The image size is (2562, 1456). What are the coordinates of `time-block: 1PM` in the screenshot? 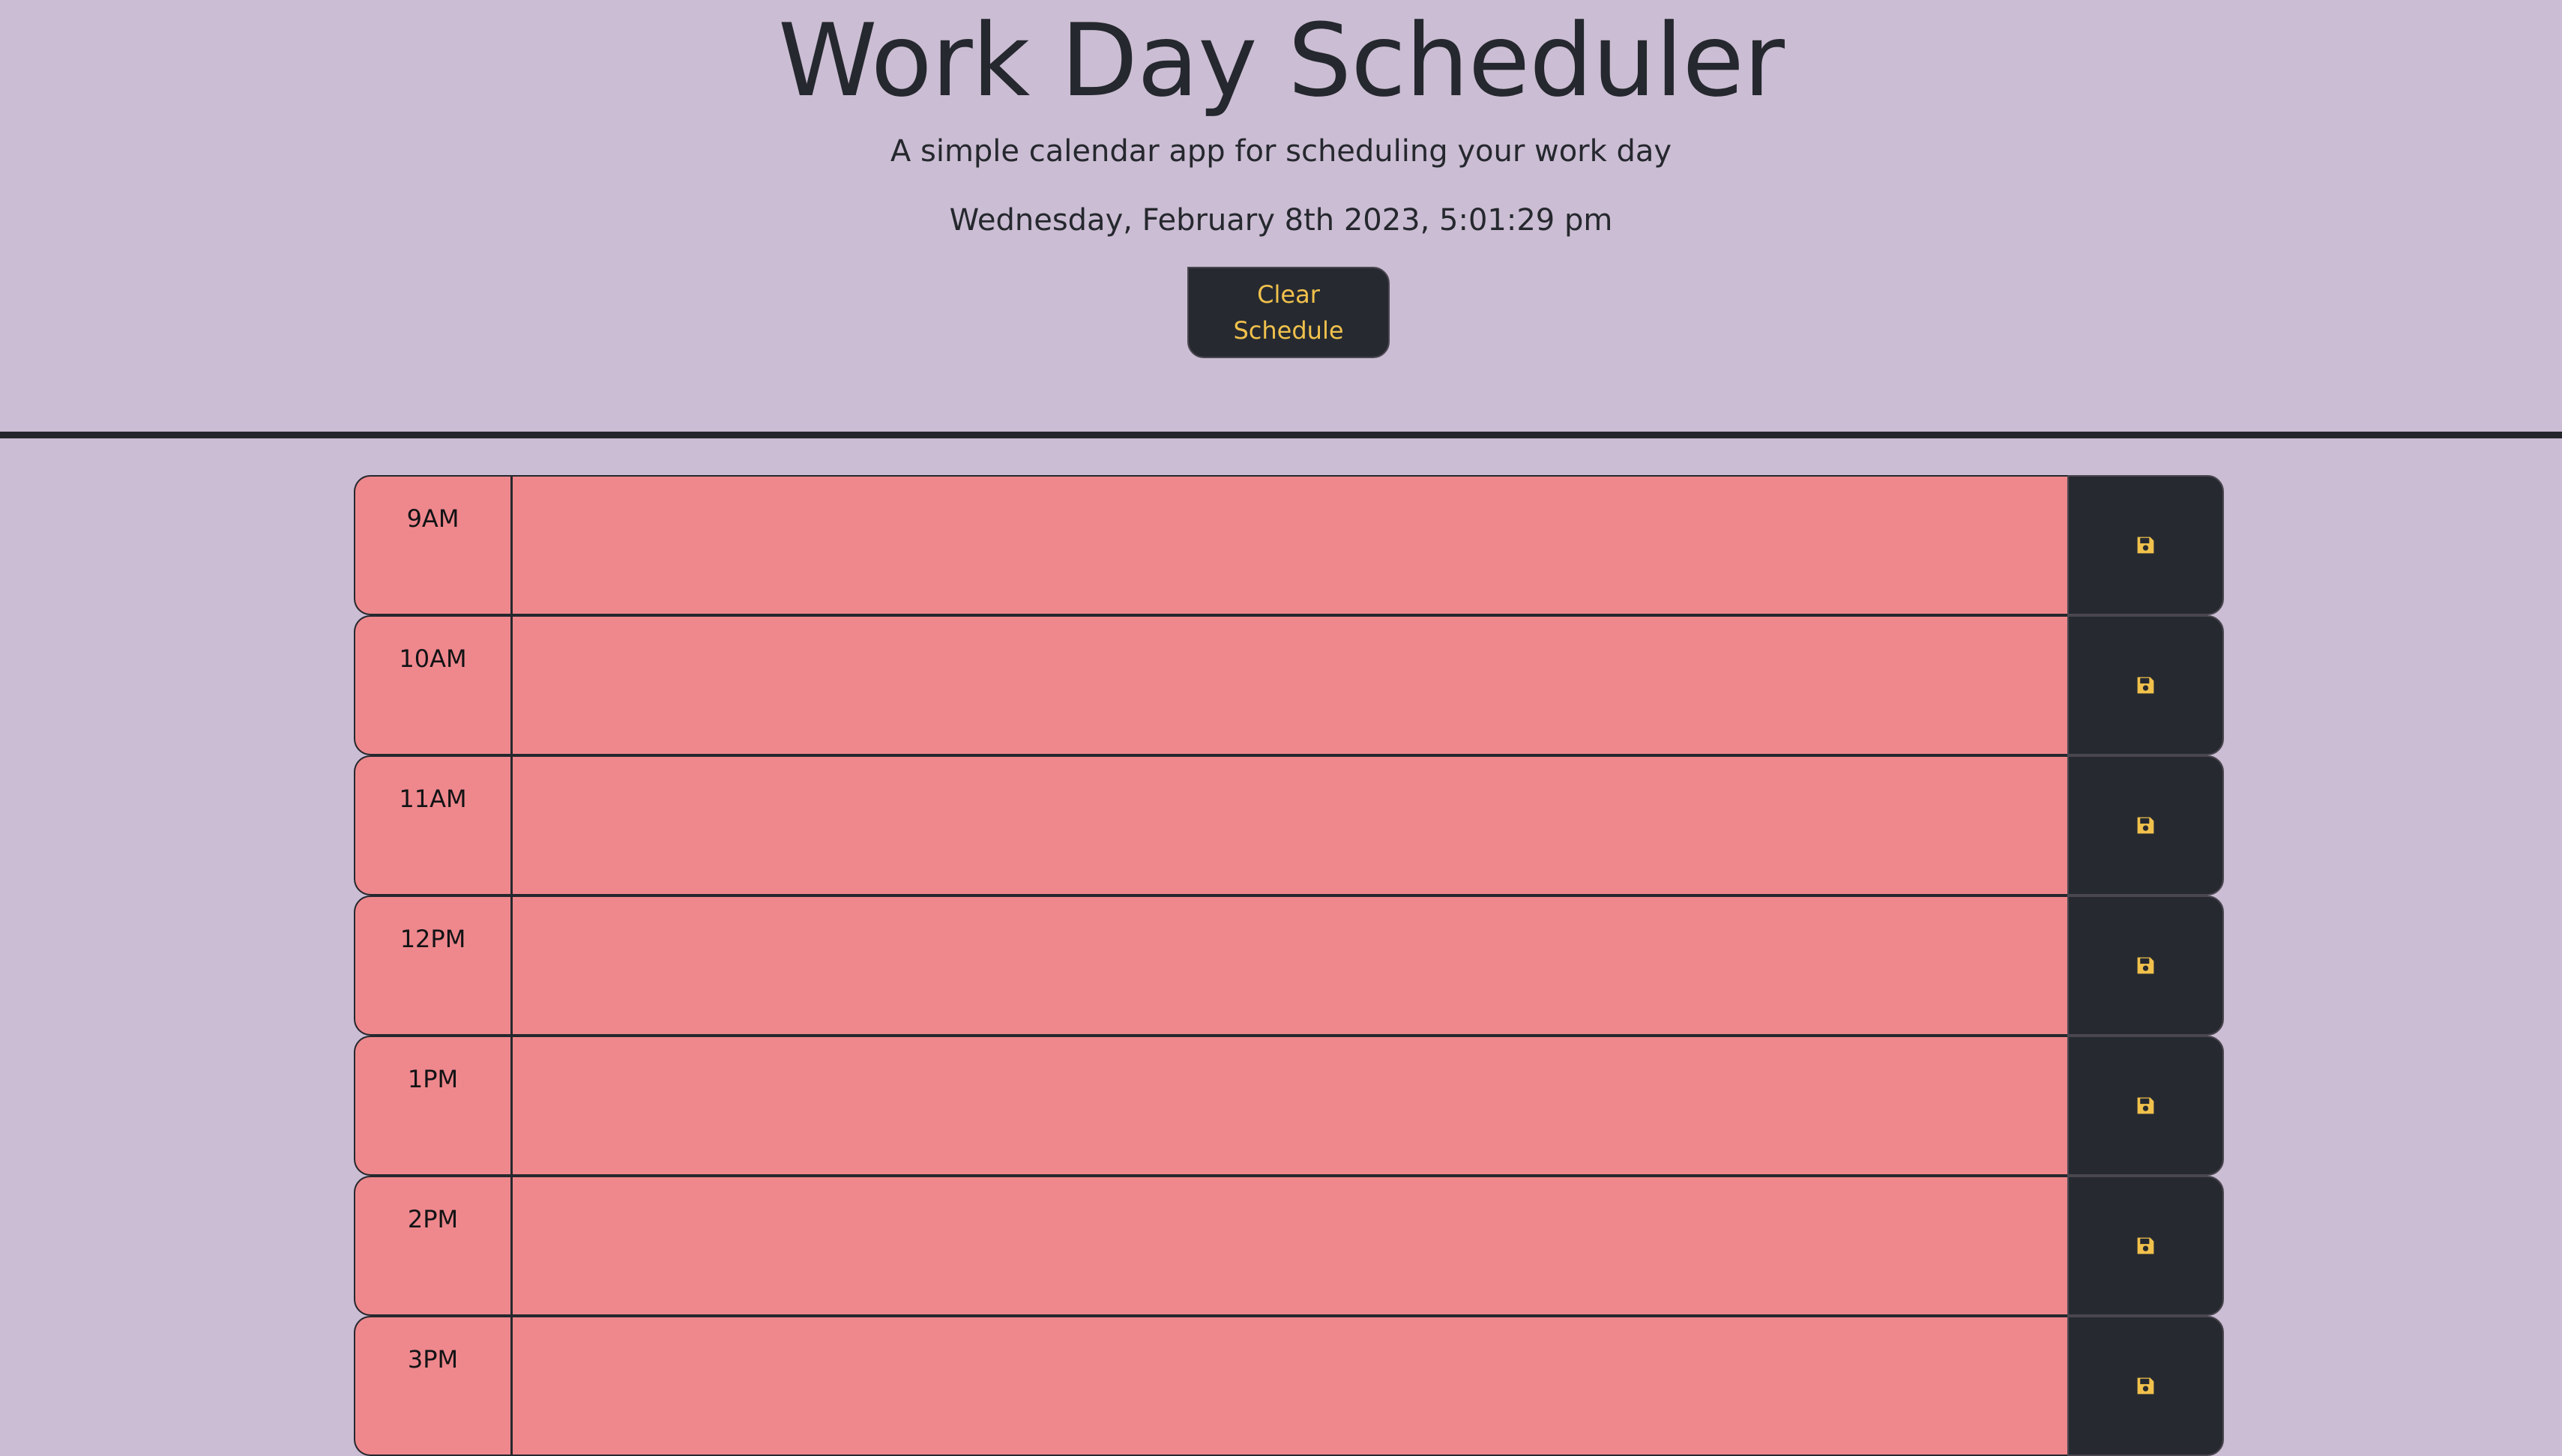 It's located at (1289, 1106).